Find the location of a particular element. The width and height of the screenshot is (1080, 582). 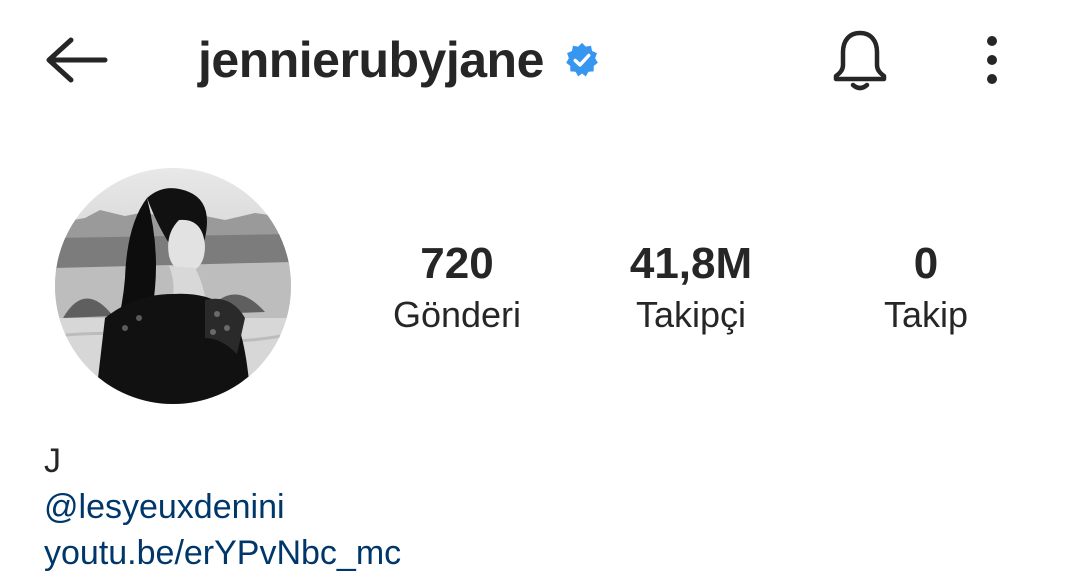

bio-name: J is located at coordinates (52, 461).